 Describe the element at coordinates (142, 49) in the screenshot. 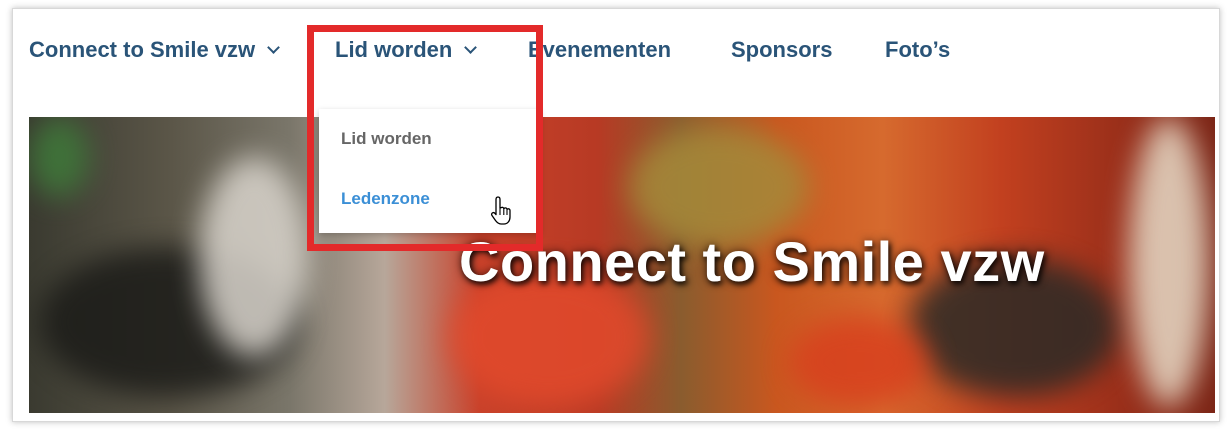

I see `nav-item-label: Connect to Smile vzw` at that location.